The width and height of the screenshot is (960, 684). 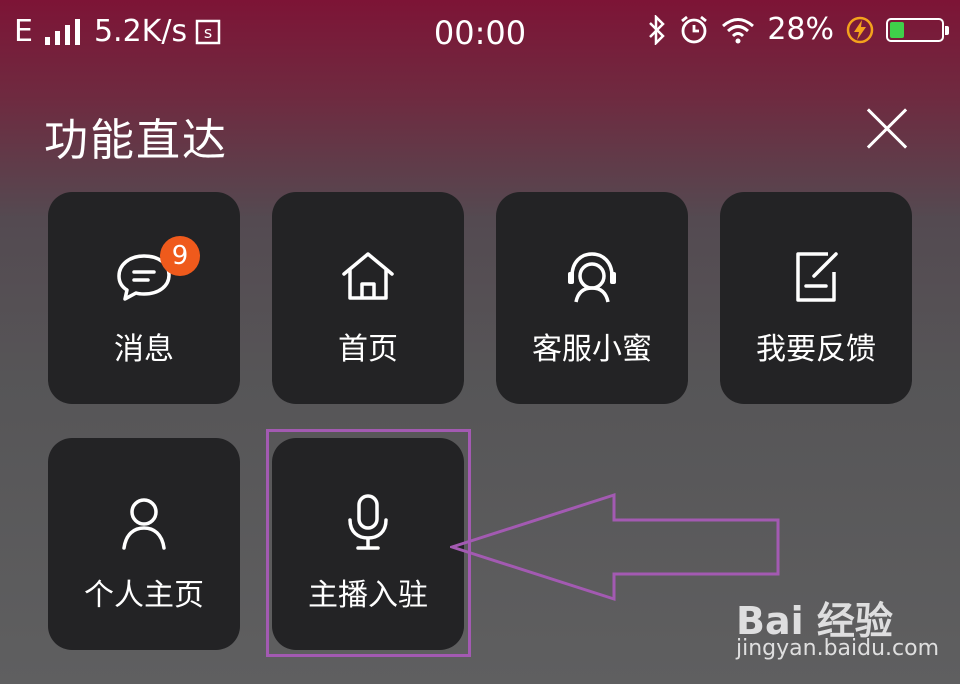 I want to click on tile-label: 我要反馈, so click(x=816, y=349).